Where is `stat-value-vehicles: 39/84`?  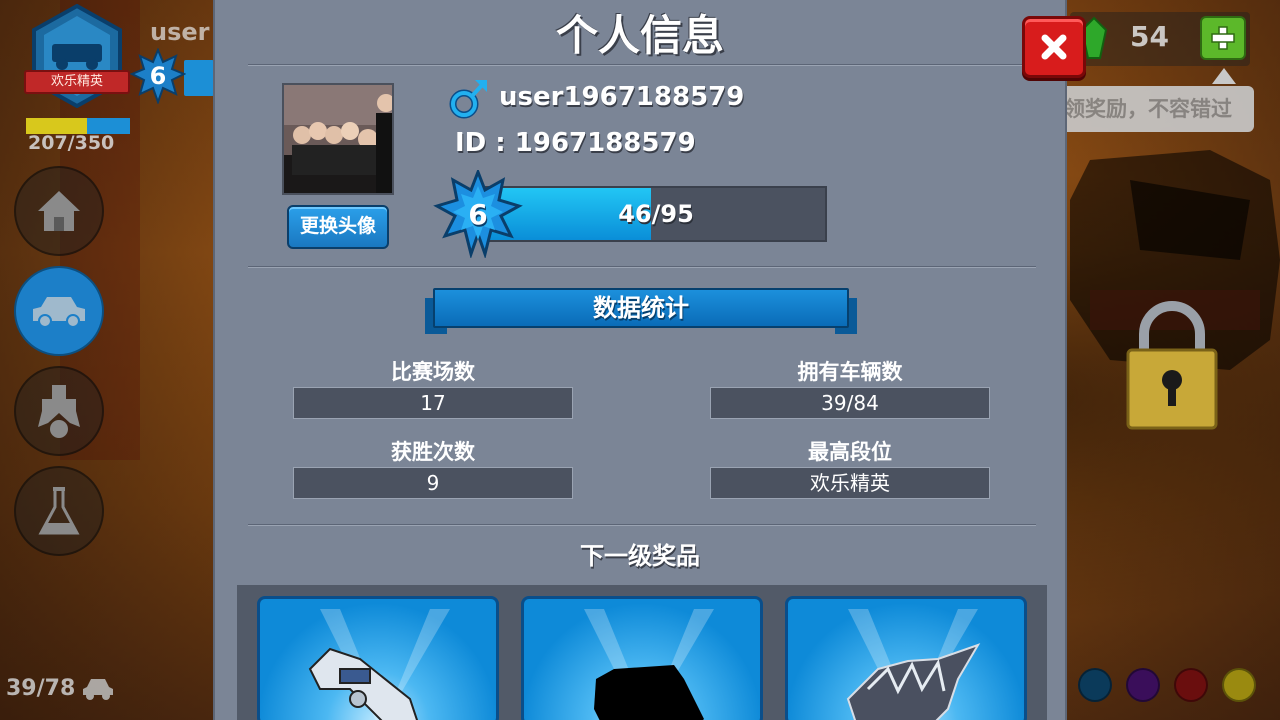 stat-value-vehicles: 39/84 is located at coordinates (850, 403).